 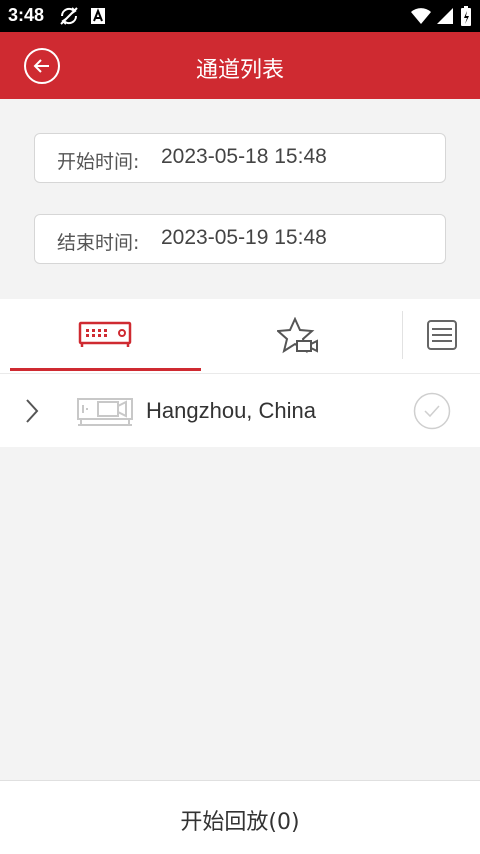 I want to click on active-tab-indicator, so click(x=105, y=369).